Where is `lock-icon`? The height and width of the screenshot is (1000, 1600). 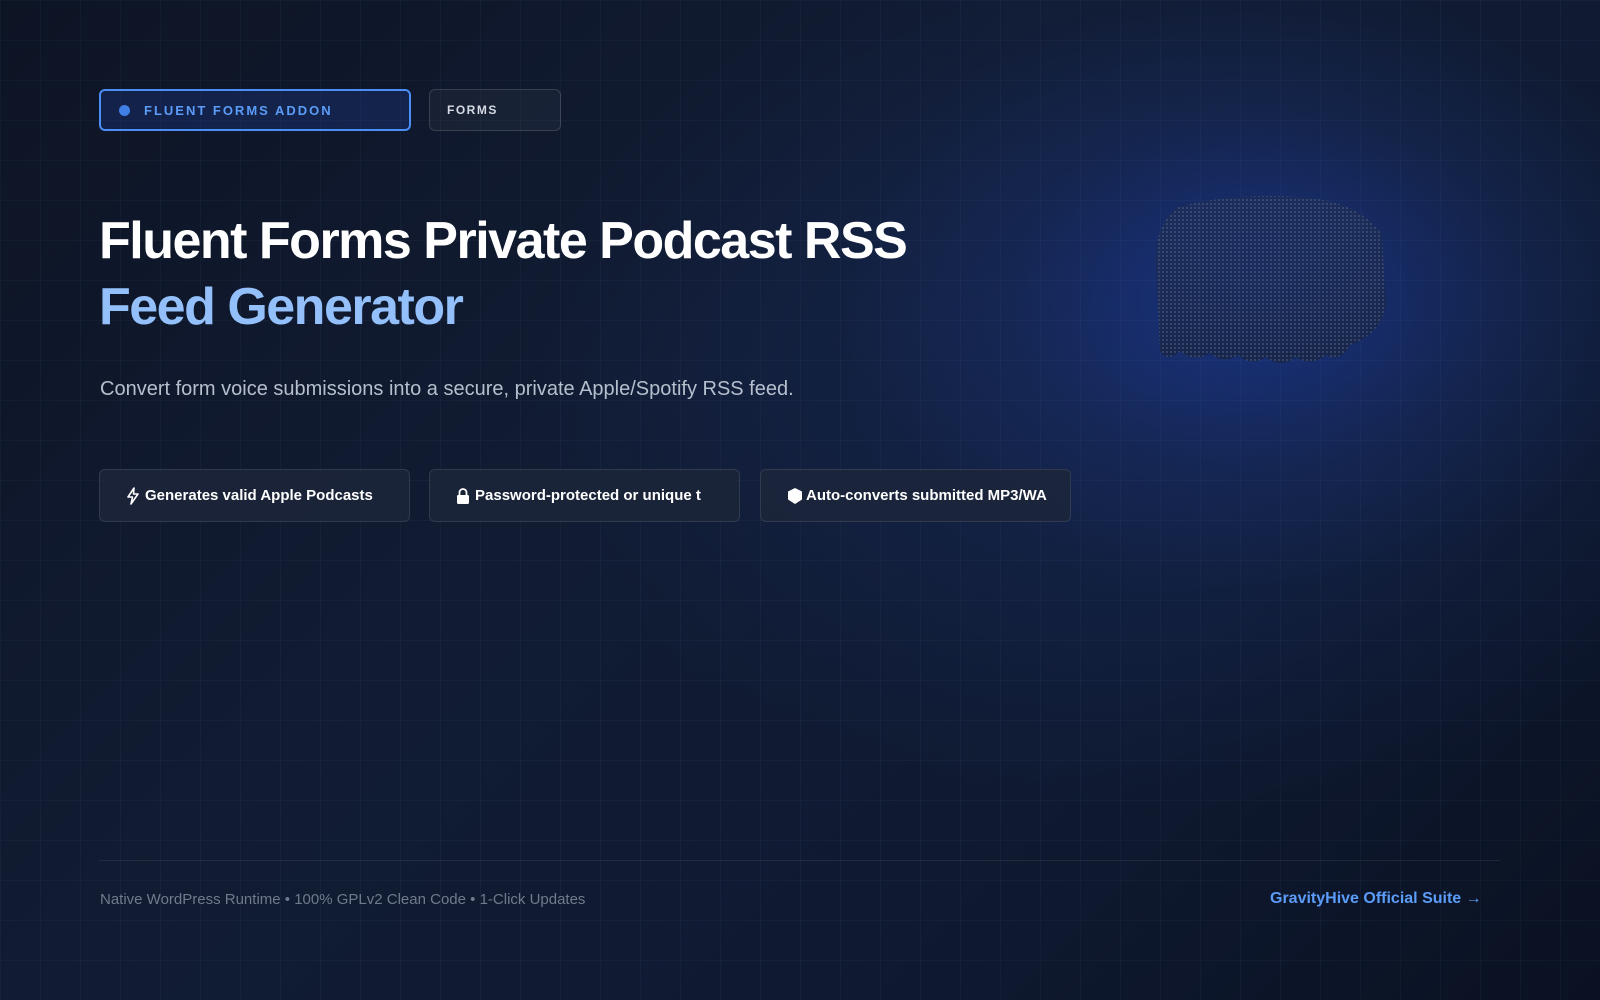
lock-icon is located at coordinates (464, 496).